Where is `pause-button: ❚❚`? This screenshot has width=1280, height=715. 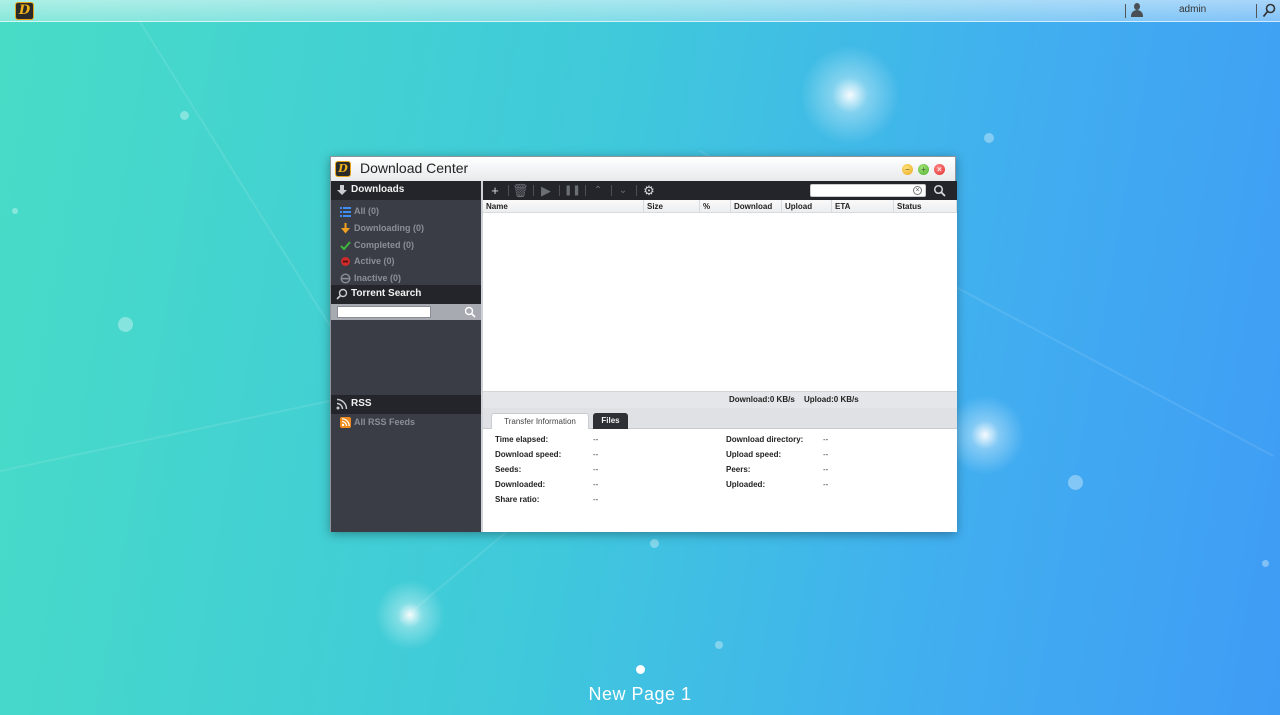
pause-button: ❚❚ is located at coordinates (572, 190).